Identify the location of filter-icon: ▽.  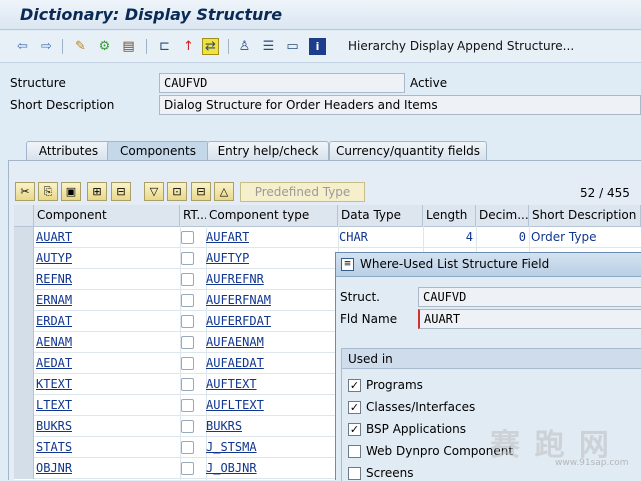
(154, 191).